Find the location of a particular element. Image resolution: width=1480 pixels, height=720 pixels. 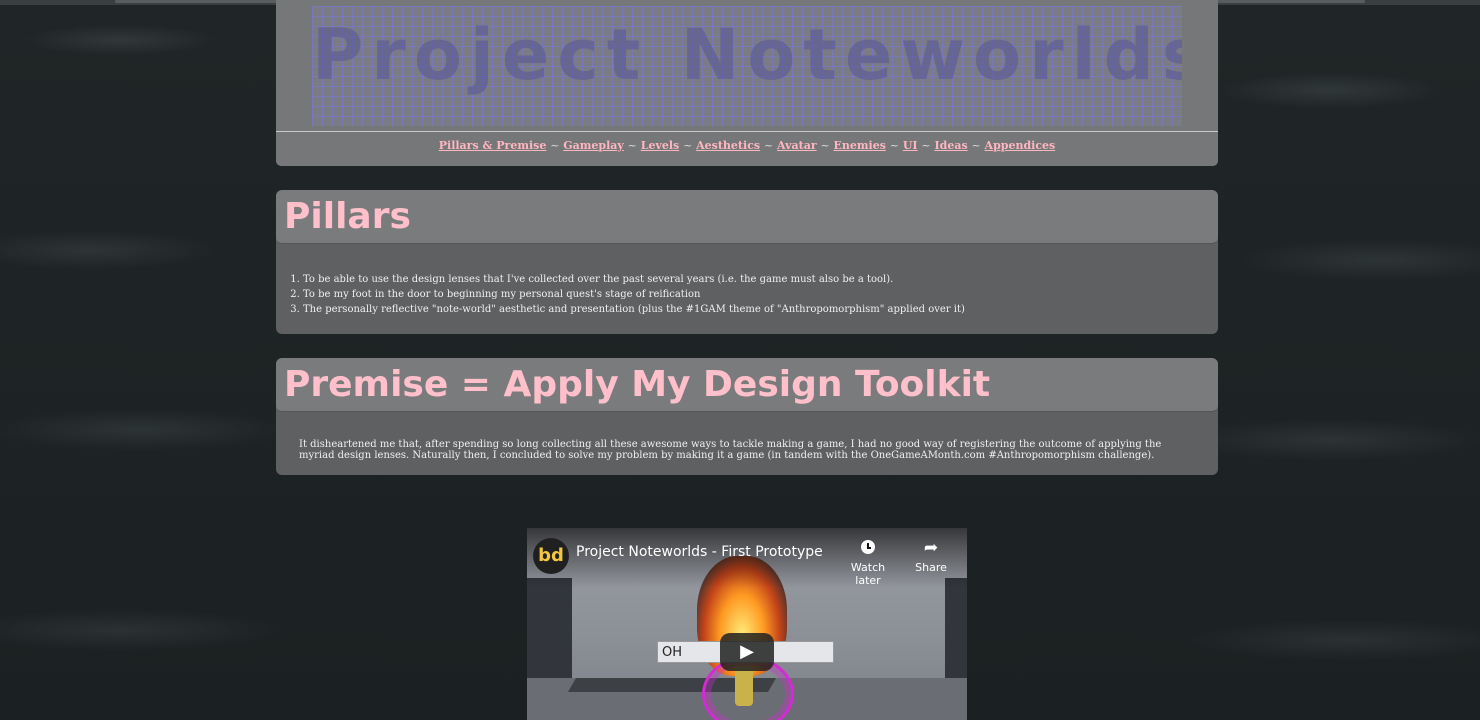

avatar-figure is located at coordinates (744, 686).